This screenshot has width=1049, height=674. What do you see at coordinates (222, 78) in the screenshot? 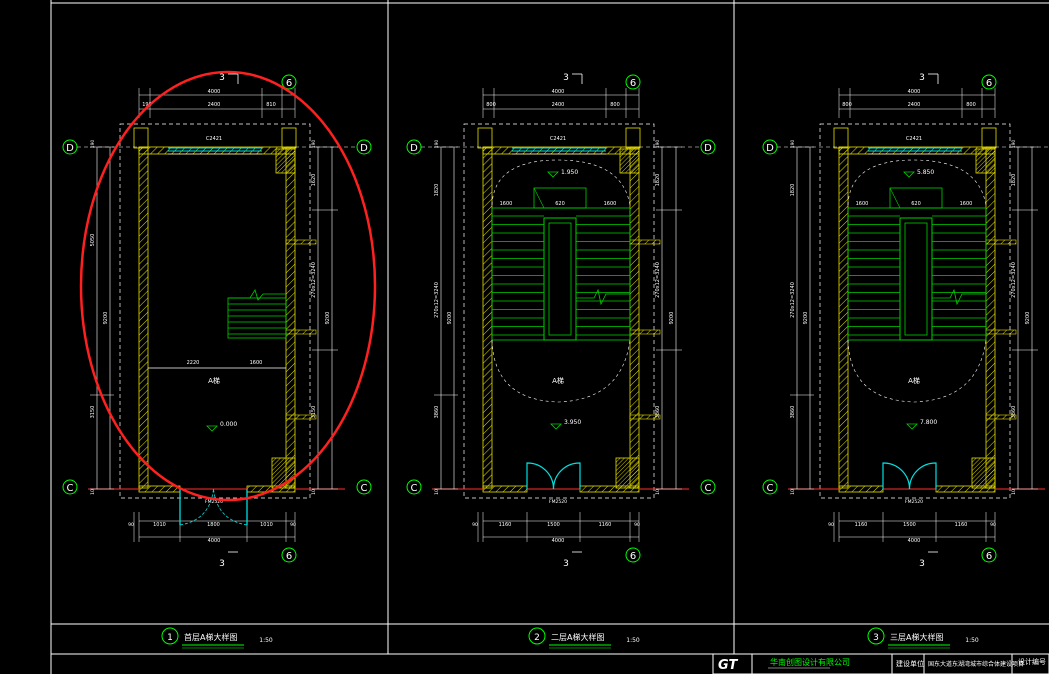
I see `section-mark-top: 3` at bounding box center [222, 78].